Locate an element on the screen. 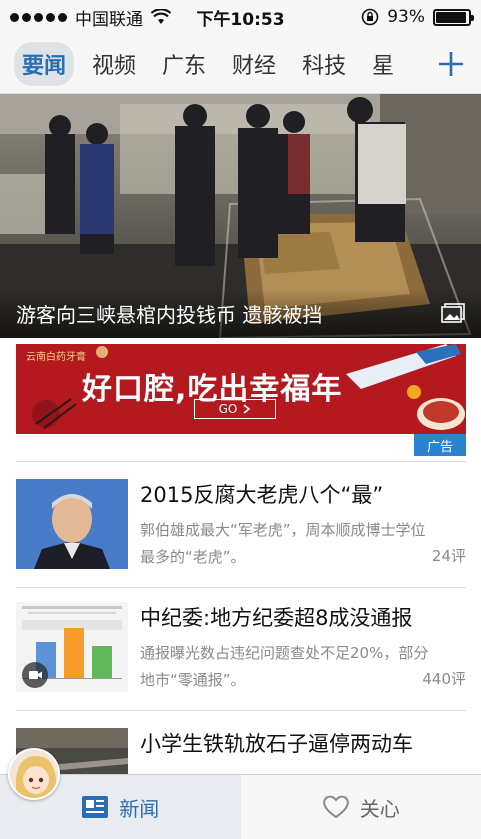 This screenshot has height=839, width=481. channel-bar: 要闻 视频 广东 财经 科技 星 is located at coordinates (240, 64).